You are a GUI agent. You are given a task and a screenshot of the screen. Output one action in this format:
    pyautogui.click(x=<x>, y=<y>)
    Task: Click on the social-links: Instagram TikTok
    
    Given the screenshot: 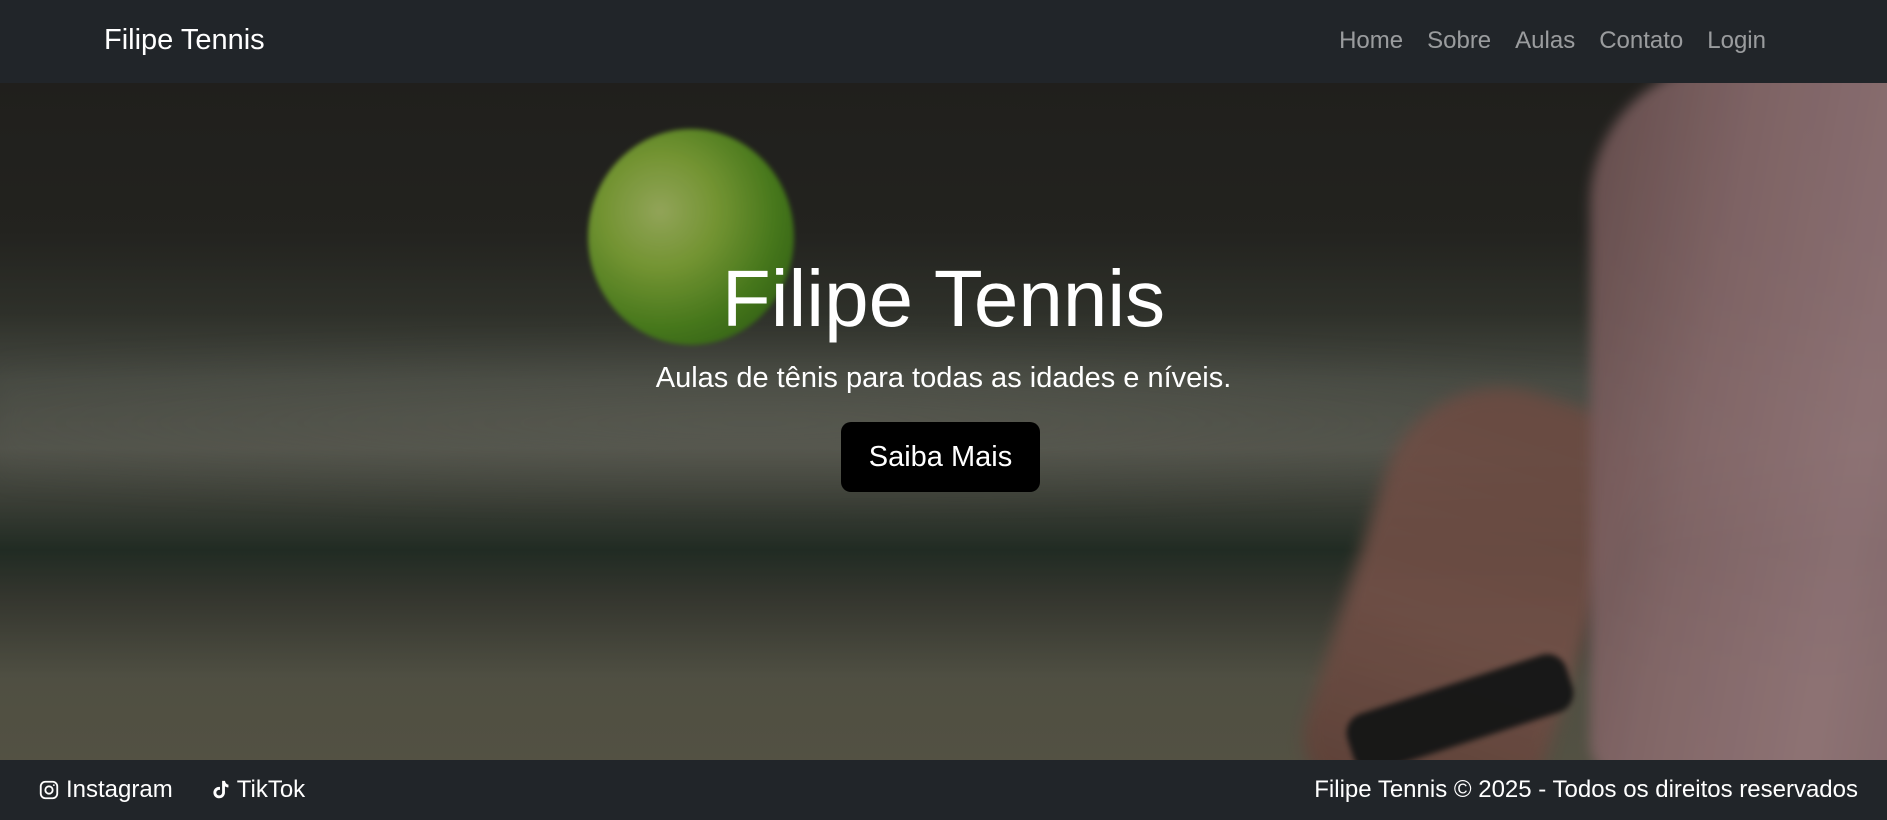 What is the action you would take?
    pyautogui.click(x=171, y=790)
    